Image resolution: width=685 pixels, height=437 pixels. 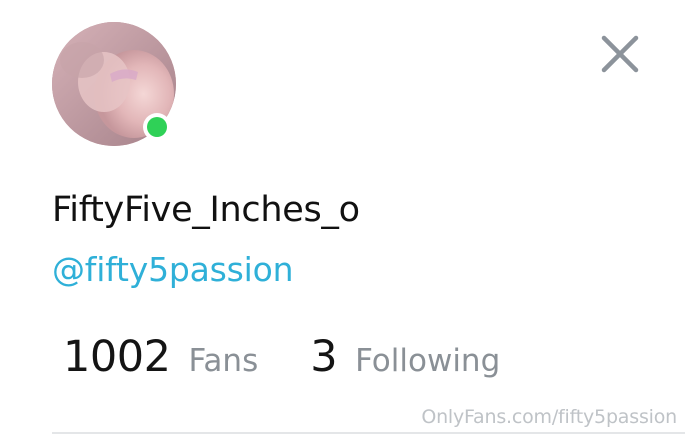 What do you see at coordinates (206, 210) in the screenshot?
I see `display-name: FiftyFive_Inches_o` at bounding box center [206, 210].